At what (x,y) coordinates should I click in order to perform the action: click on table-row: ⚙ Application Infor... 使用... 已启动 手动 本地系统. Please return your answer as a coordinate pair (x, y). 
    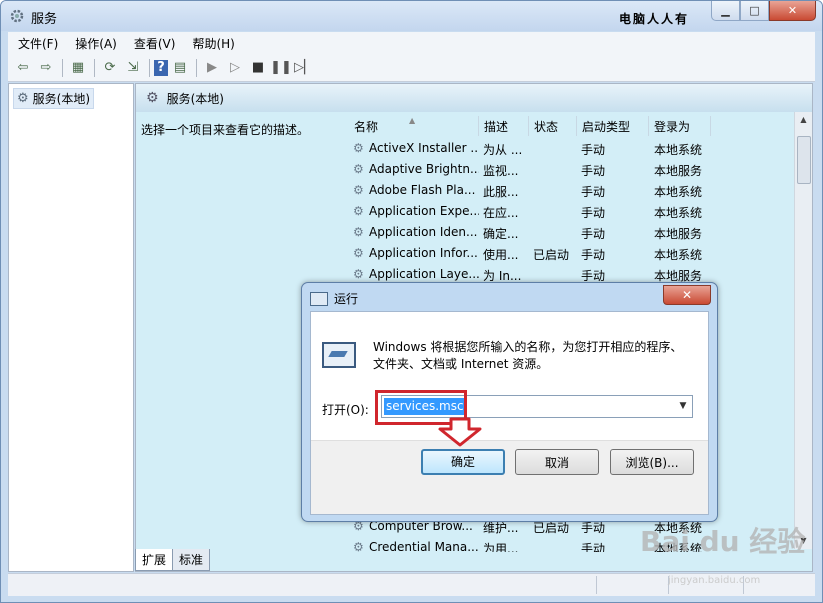
    Looking at the image, I should click on (579, 253).